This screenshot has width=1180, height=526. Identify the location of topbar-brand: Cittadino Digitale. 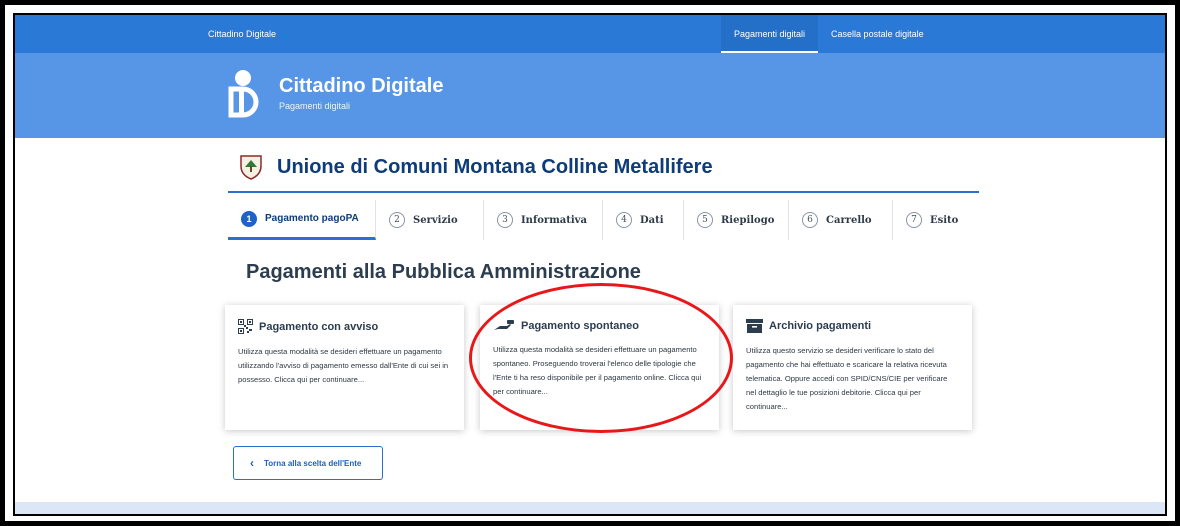
(242, 34).